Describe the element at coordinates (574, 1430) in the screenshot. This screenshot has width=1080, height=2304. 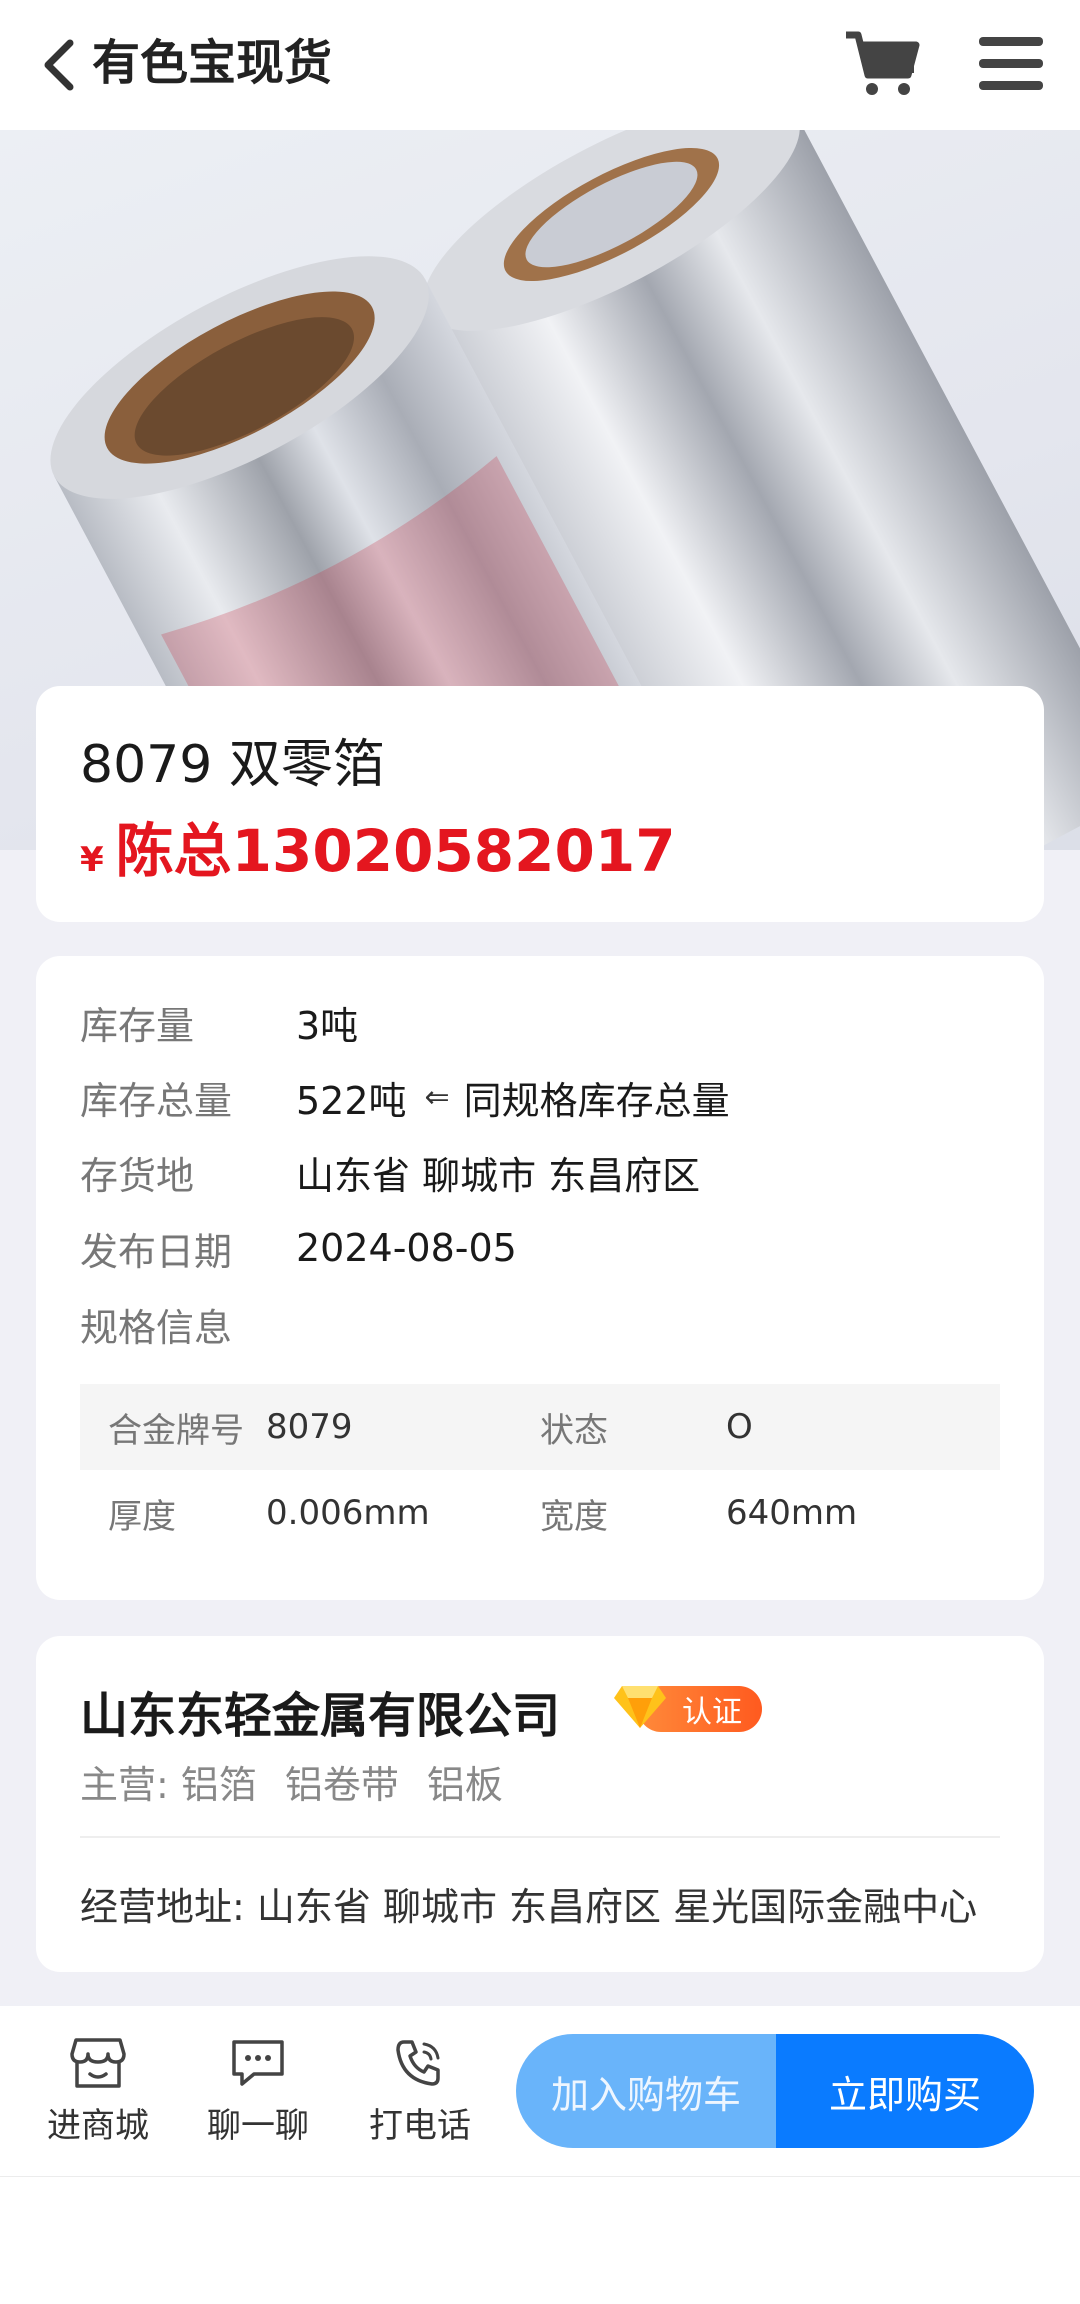
I see `spec-key: 状态` at that location.